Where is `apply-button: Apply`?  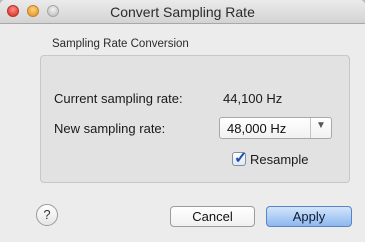 apply-button: Apply is located at coordinates (309, 216).